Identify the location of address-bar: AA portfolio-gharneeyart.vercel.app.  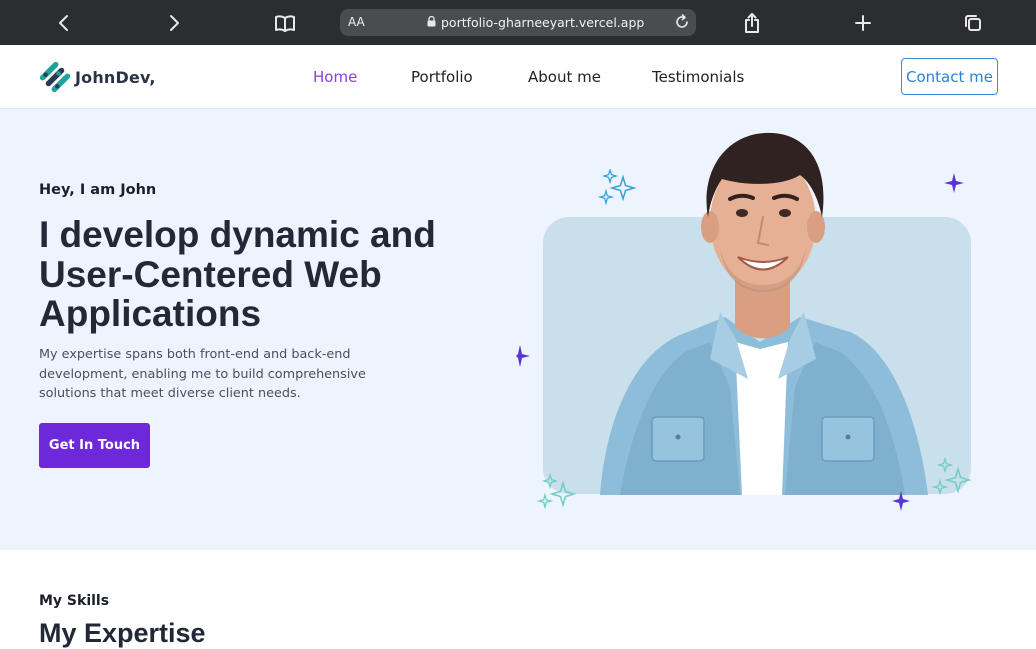
(518, 22).